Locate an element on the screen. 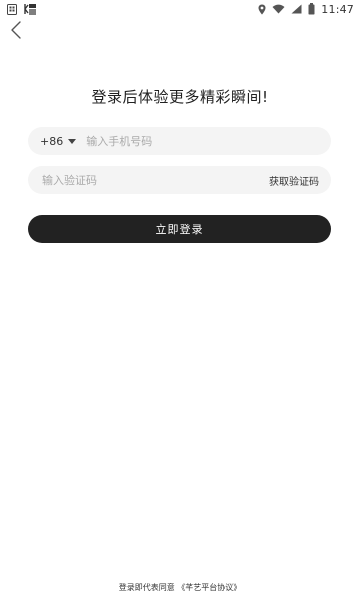  agreement-text: 登录即代表同意 《芊艺平台协议》 is located at coordinates (180, 587).